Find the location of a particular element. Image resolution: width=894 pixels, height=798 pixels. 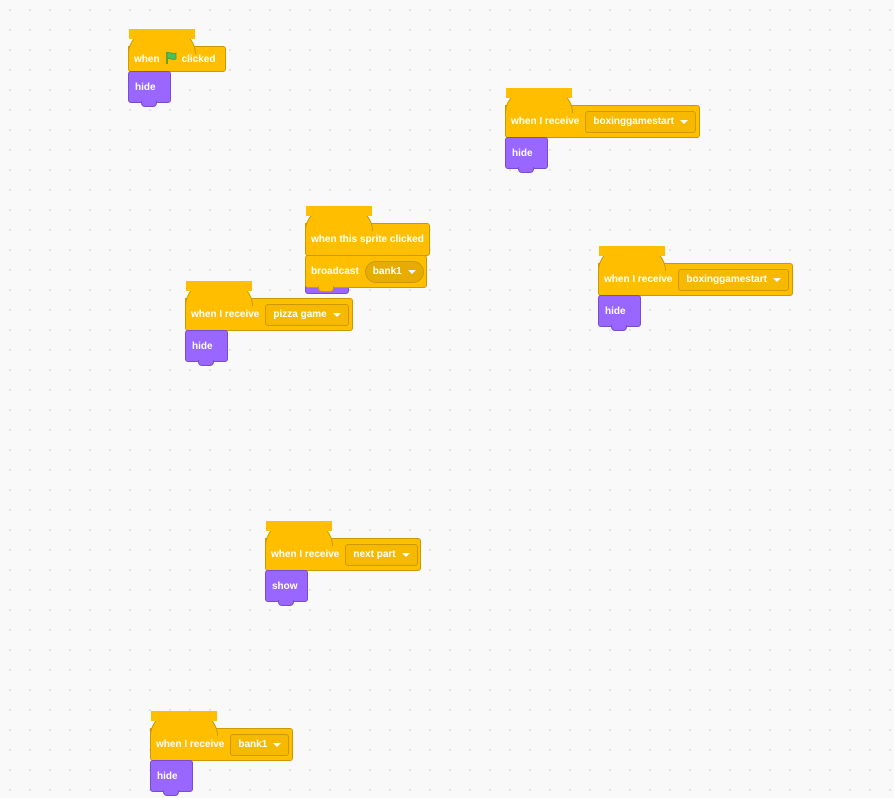

message-dropdown: next part is located at coordinates (381, 554).